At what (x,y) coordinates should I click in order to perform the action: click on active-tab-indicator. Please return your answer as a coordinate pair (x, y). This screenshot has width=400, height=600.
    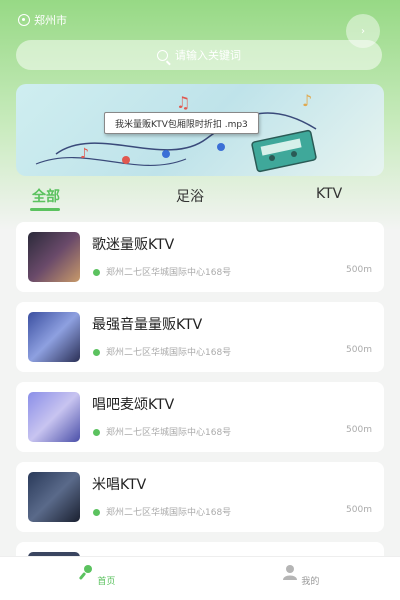
    Looking at the image, I should click on (45, 209).